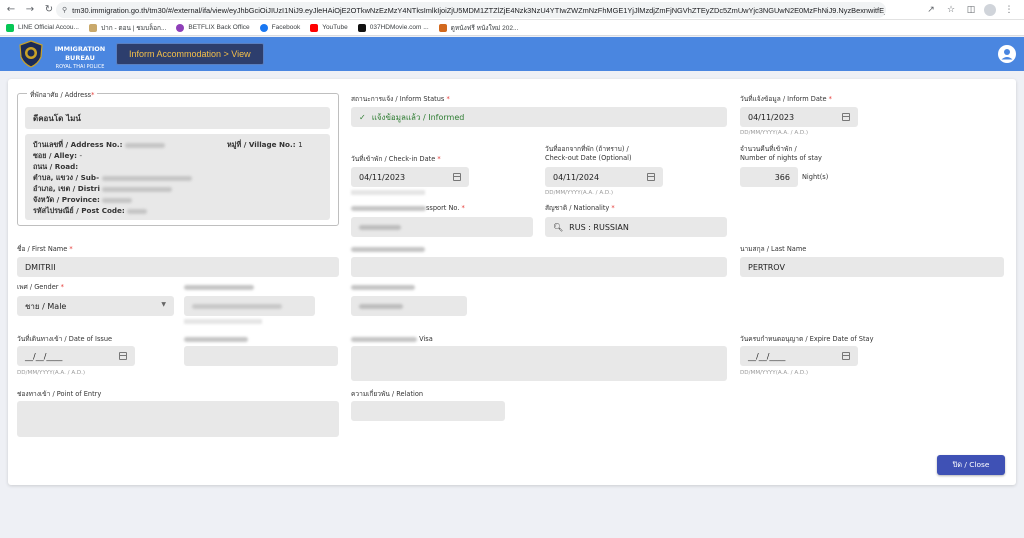 This screenshot has height=538, width=1024. I want to click on date-of-issue-field: __/__/____, so click(76, 356).